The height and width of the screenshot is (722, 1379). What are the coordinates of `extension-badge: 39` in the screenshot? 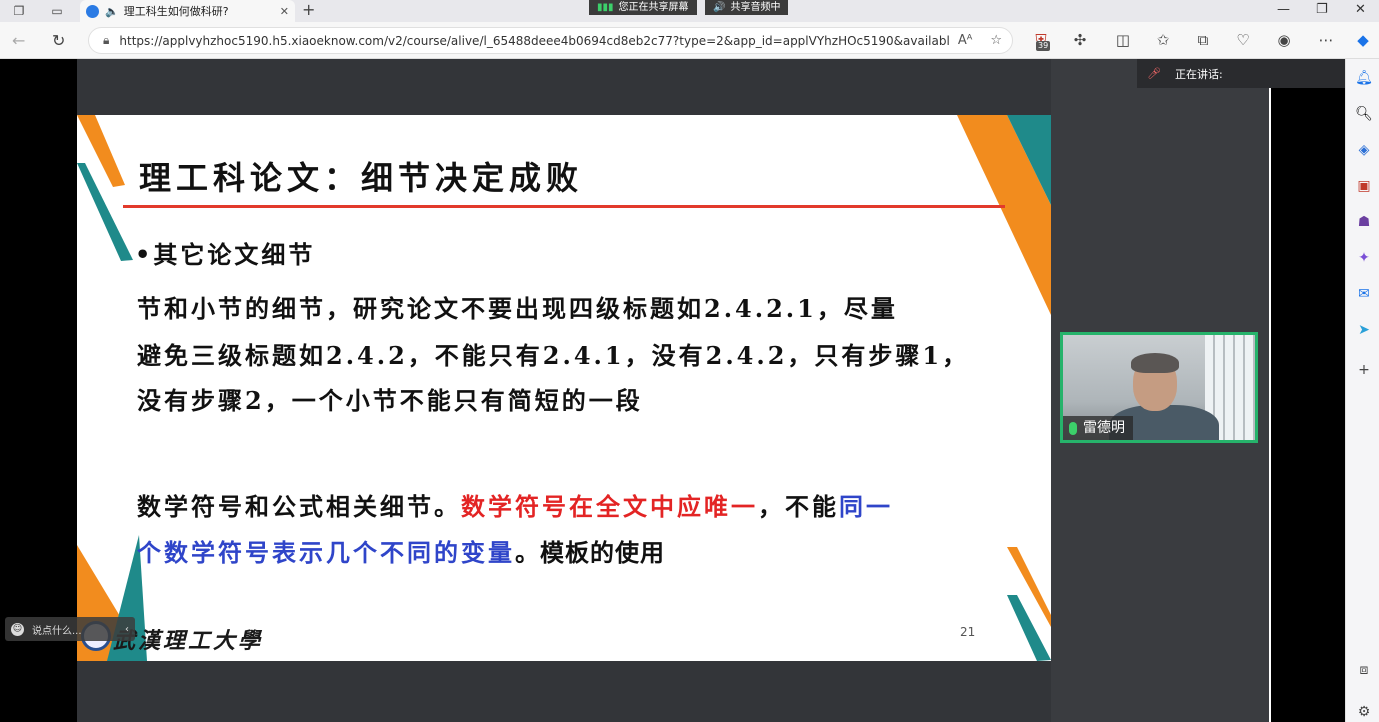 It's located at (1043, 46).